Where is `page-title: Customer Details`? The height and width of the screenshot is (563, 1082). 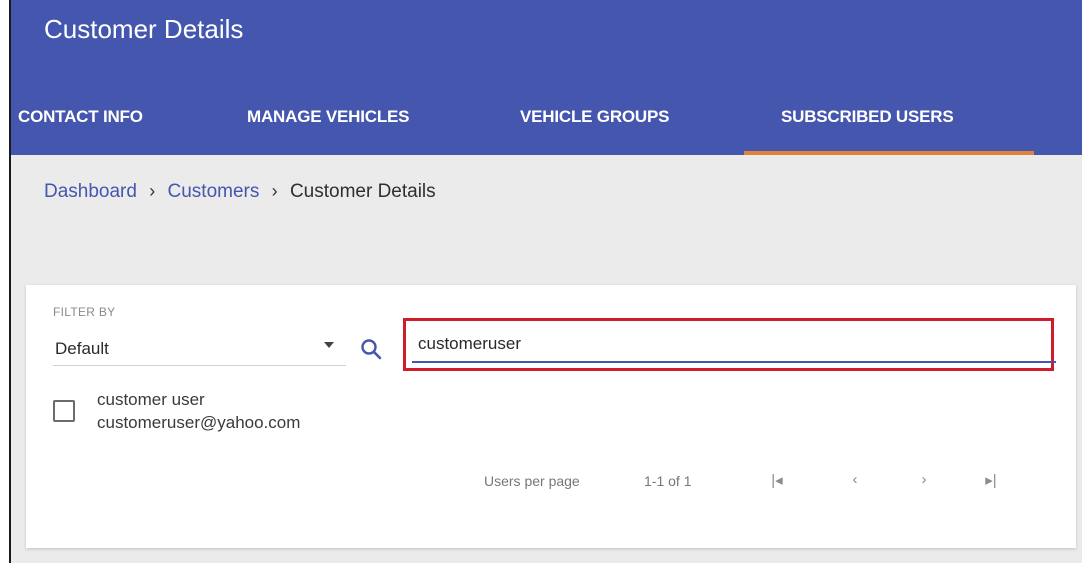
page-title: Customer Details is located at coordinates (144, 29).